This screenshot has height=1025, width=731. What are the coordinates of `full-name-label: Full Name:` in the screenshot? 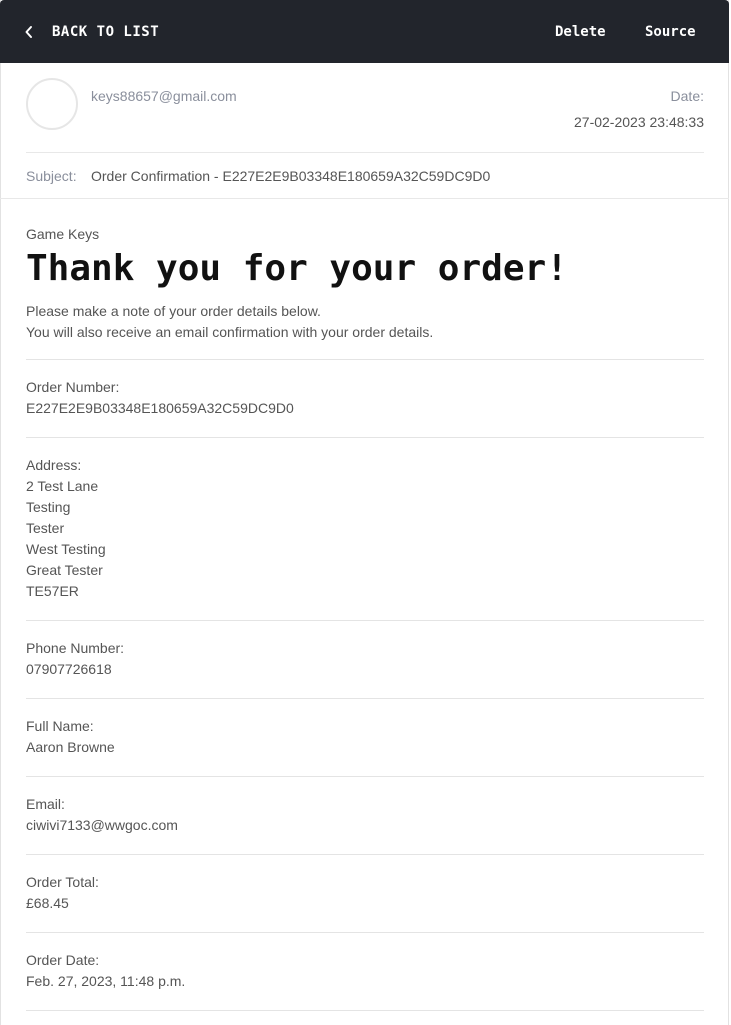 It's located at (60, 726).